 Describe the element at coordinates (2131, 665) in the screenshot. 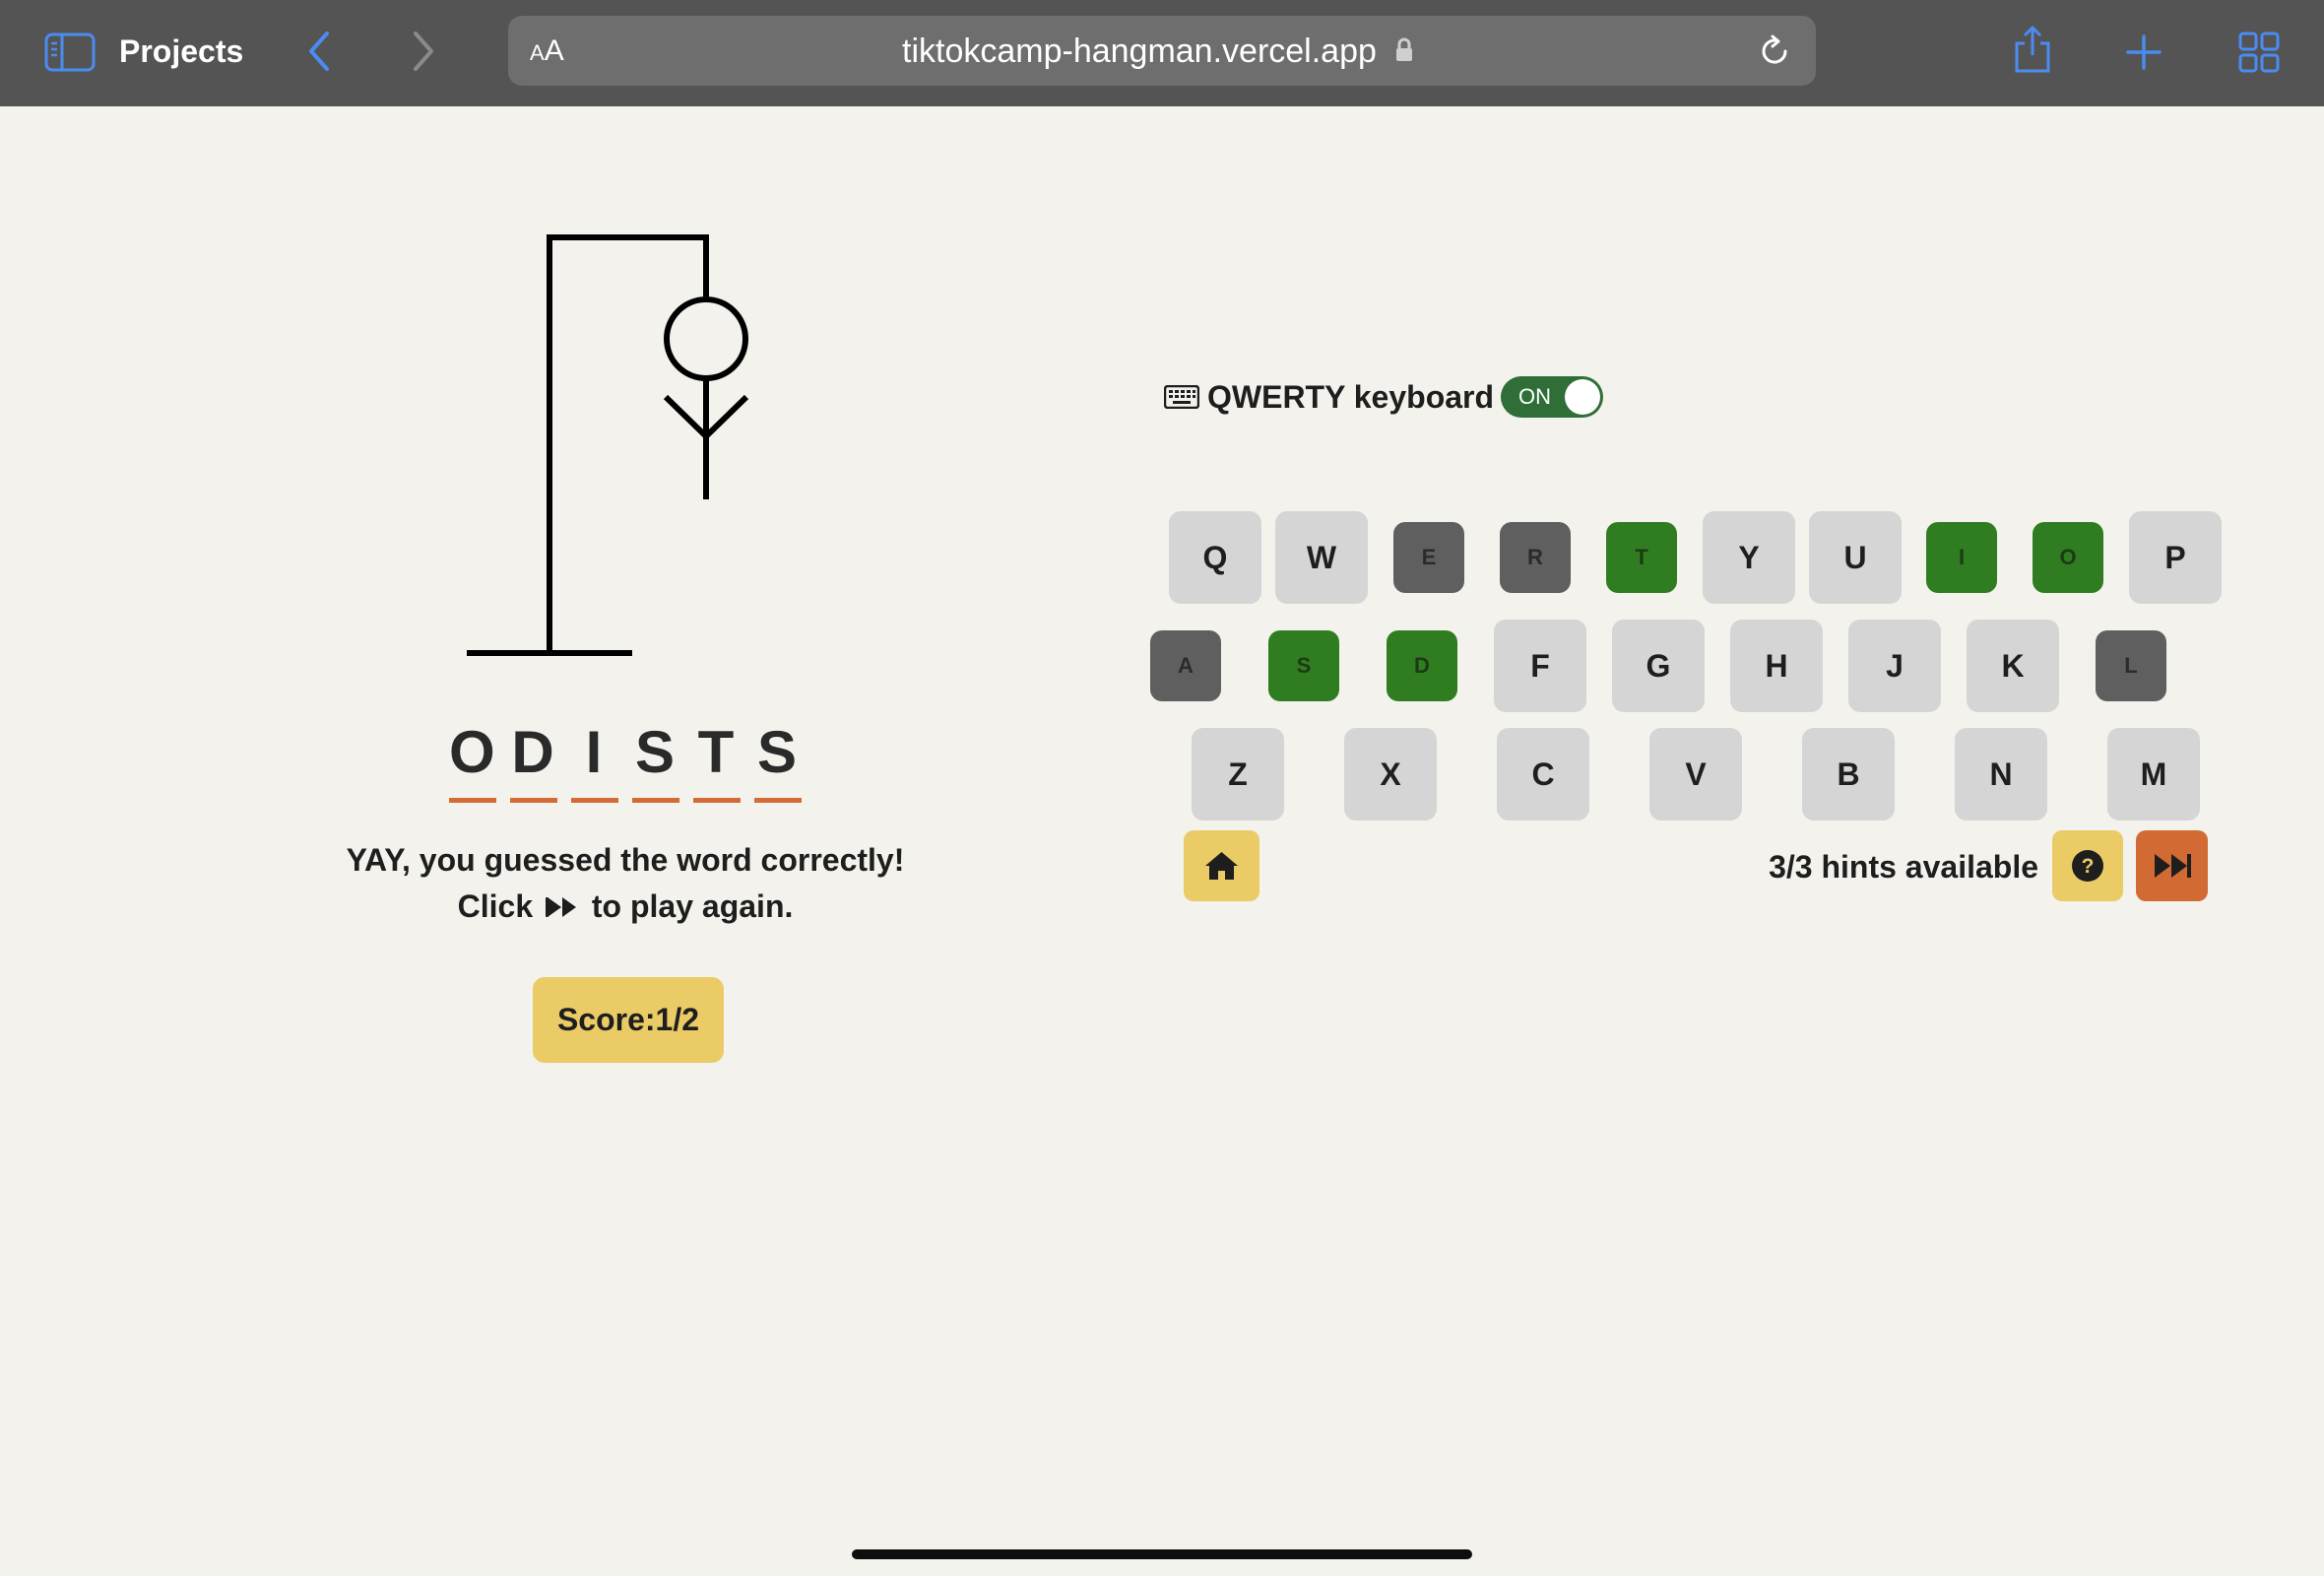

I see `key-l: L` at that location.